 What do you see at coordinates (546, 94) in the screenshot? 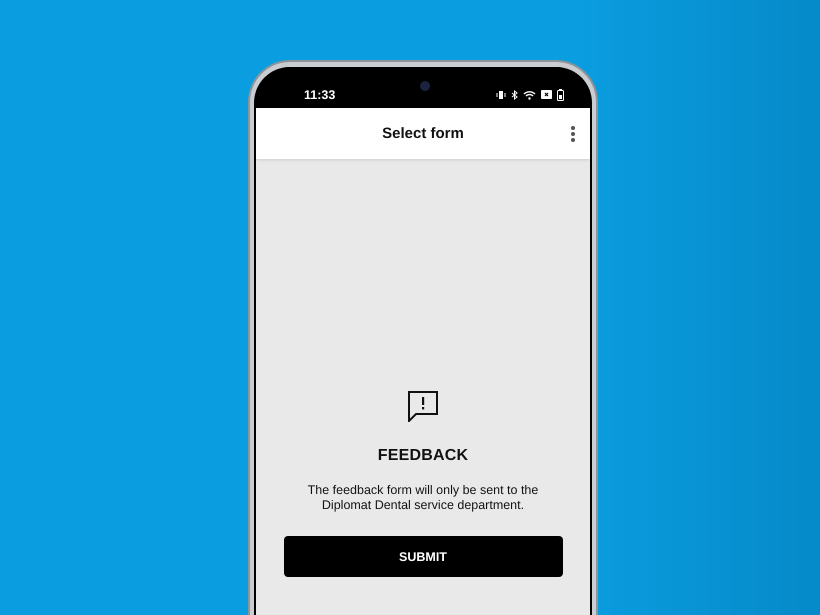
I see `no-sim-icon` at bounding box center [546, 94].